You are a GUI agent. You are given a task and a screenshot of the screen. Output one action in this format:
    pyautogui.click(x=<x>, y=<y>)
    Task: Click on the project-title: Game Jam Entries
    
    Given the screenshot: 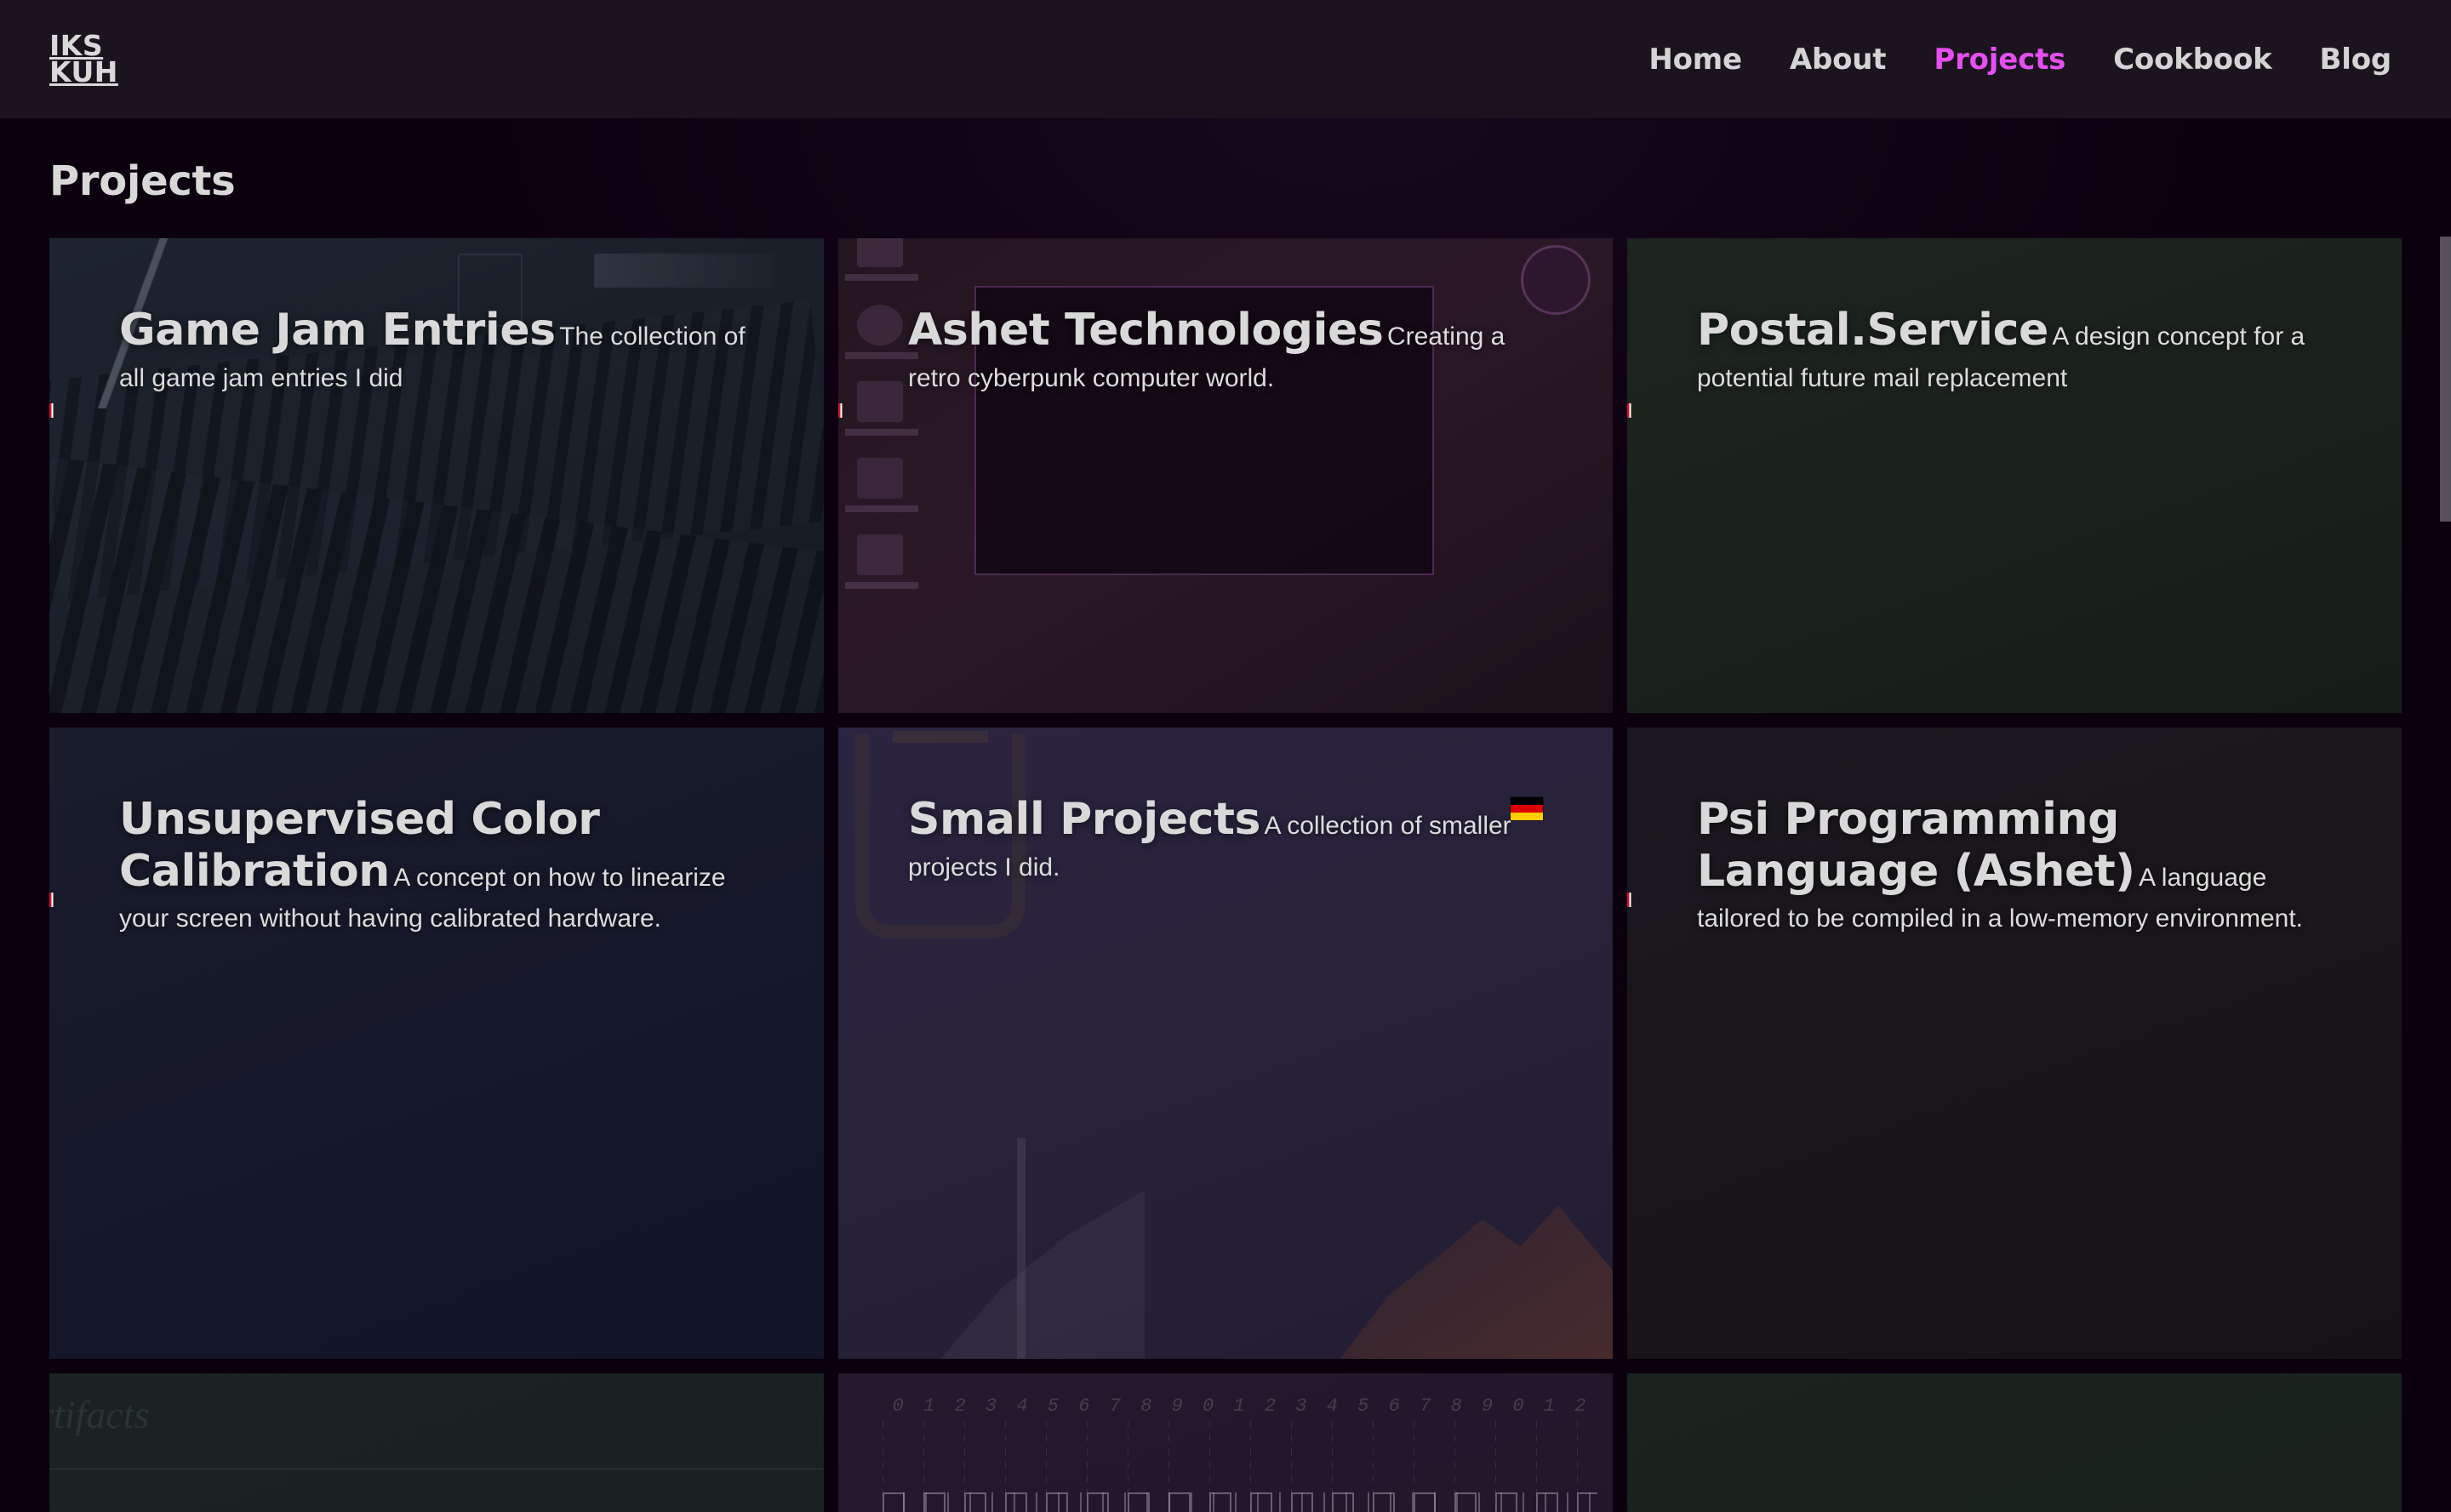 What is the action you would take?
    pyautogui.click(x=337, y=330)
    